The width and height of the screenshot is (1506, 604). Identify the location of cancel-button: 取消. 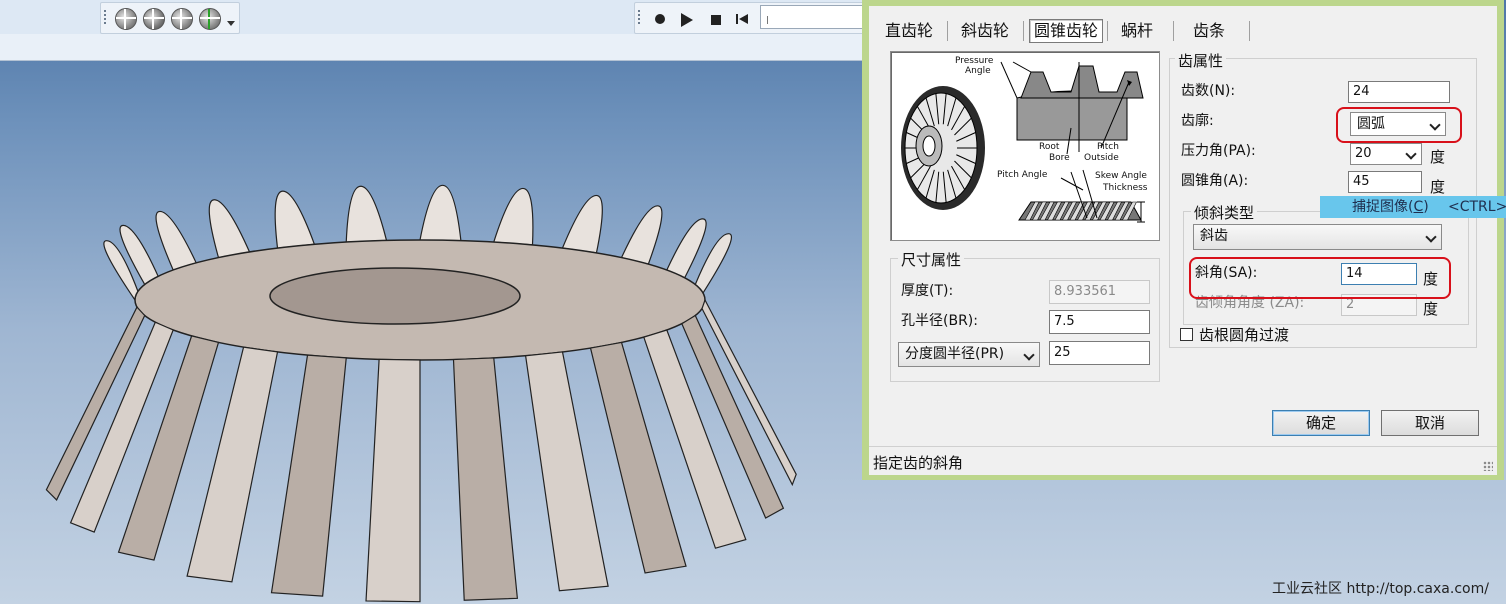
(1430, 423).